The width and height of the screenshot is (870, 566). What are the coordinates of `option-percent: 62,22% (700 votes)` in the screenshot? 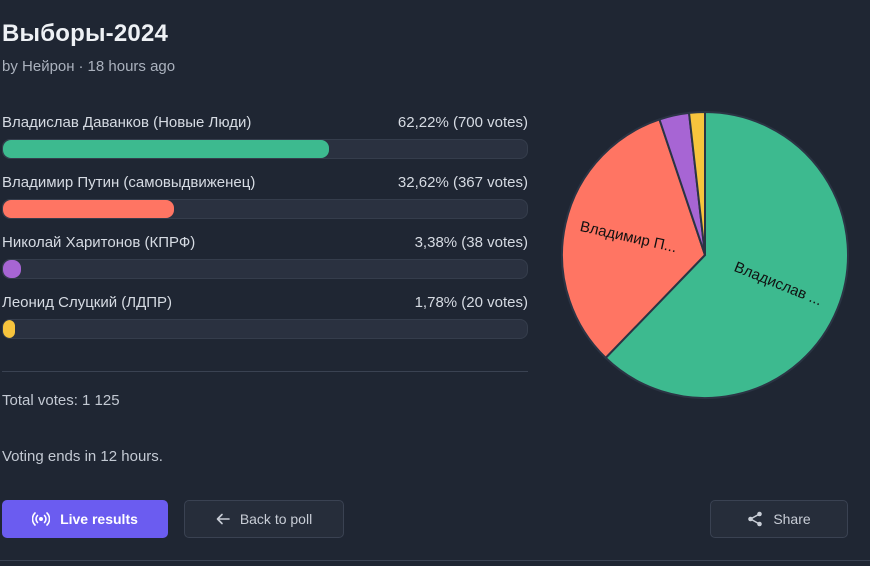 It's located at (462, 122).